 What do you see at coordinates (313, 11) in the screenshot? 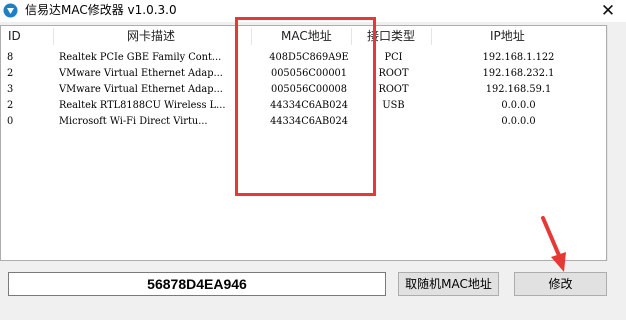
I see `title-bar: 信易达MAC修改器 v1.0.3.0 ✕` at bounding box center [313, 11].